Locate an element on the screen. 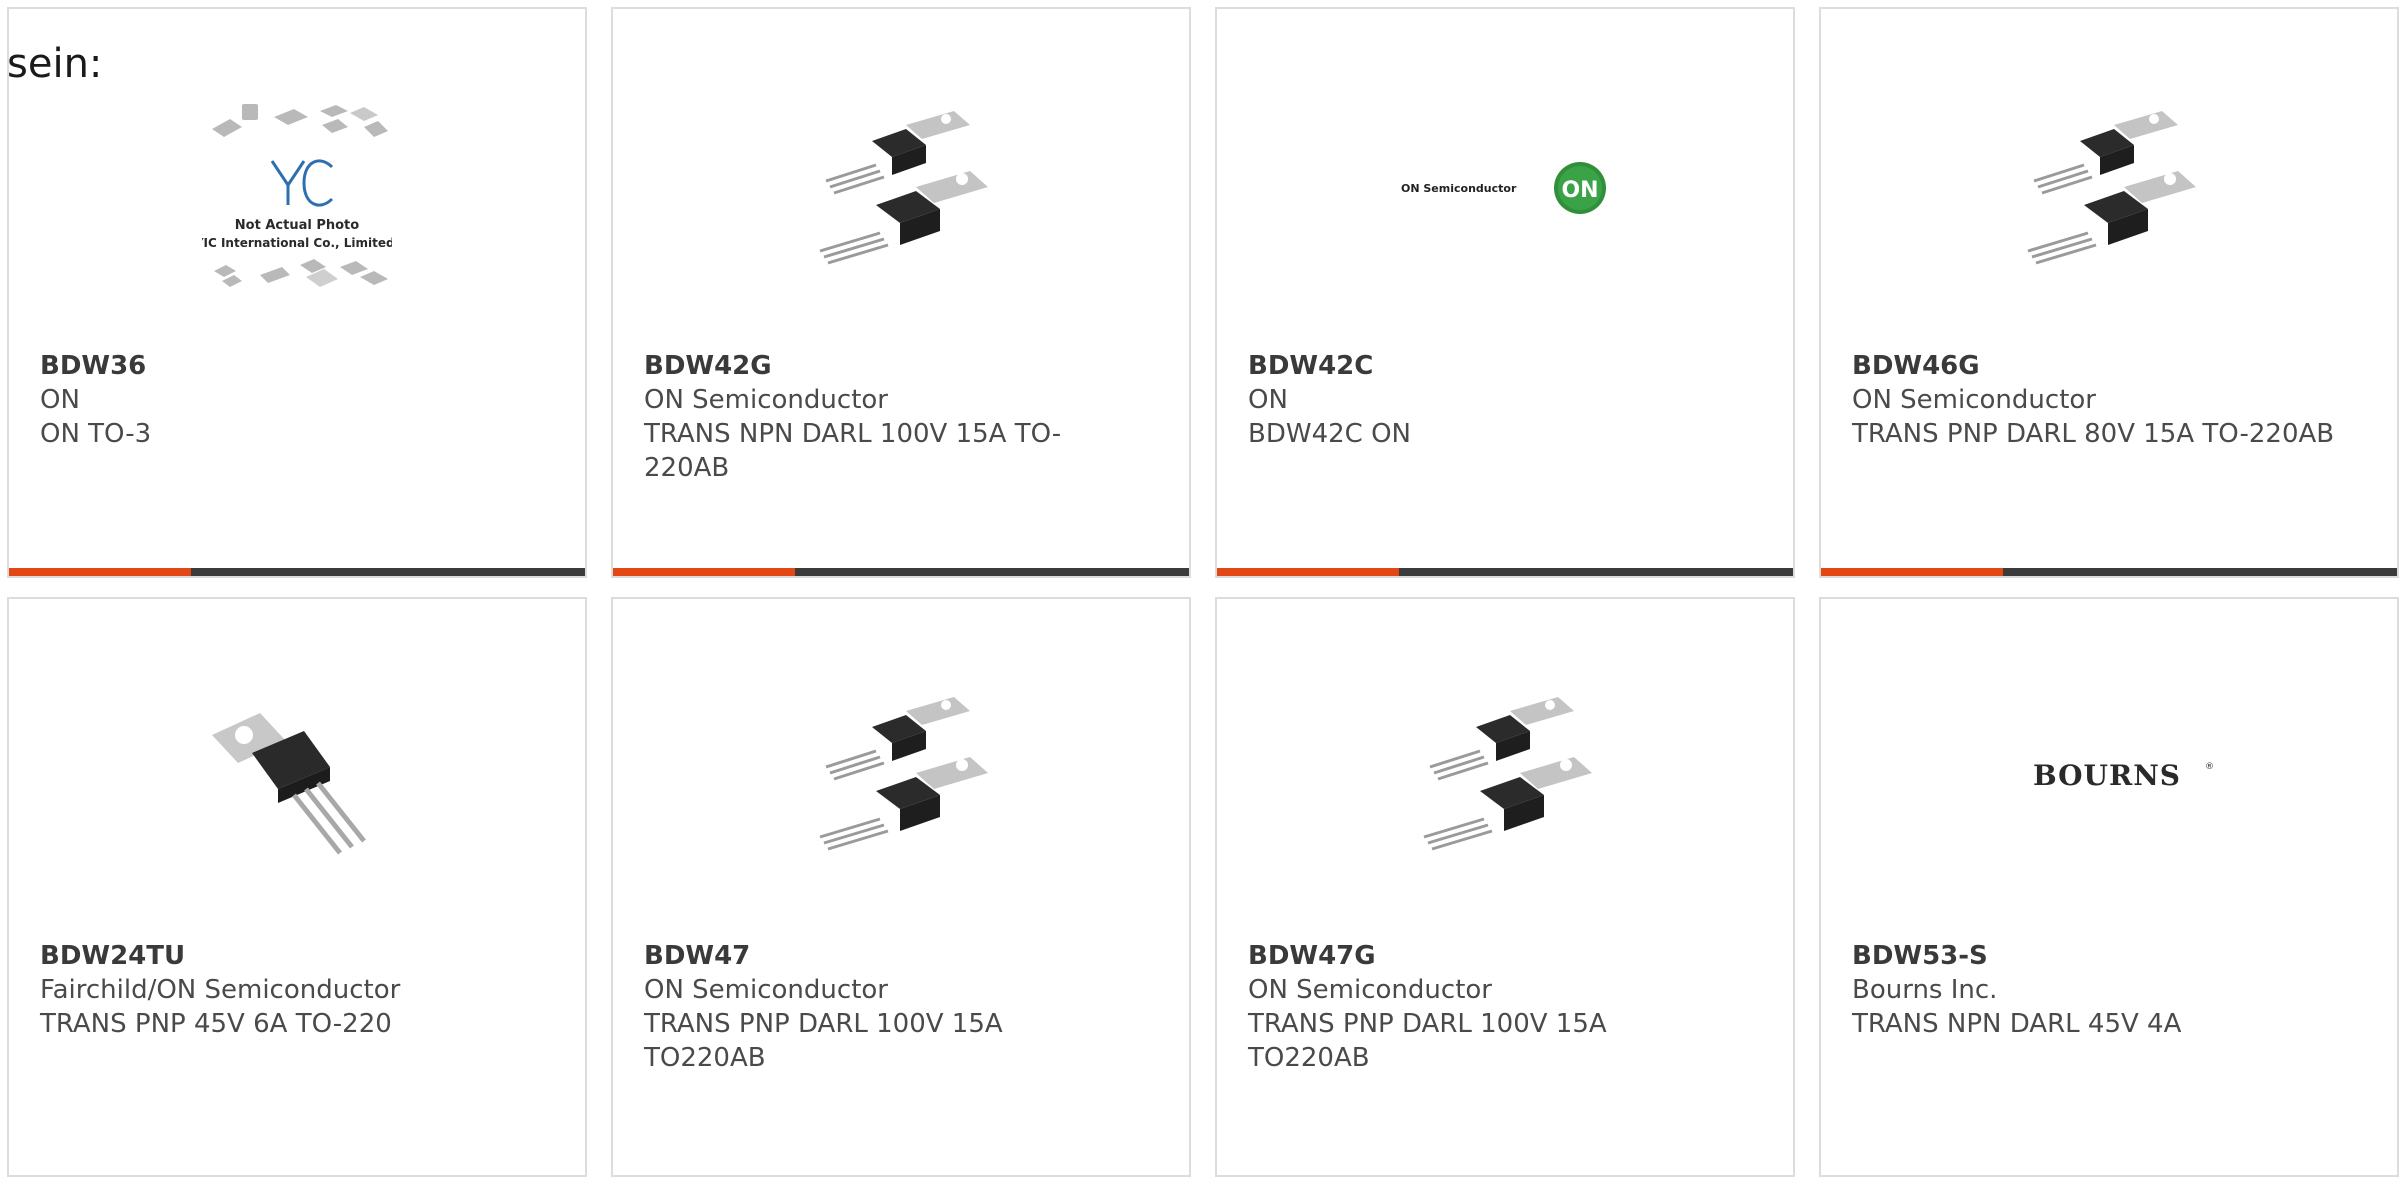 This screenshot has width=2400, height=1177. part-number: BDW42C is located at coordinates (1490, 366).